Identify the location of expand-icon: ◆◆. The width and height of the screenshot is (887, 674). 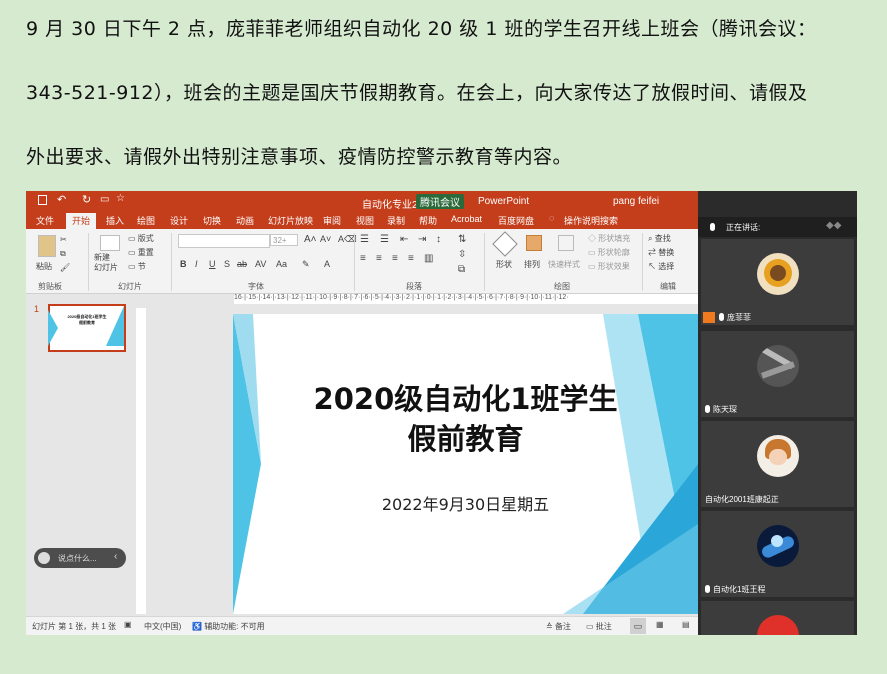
(833, 225).